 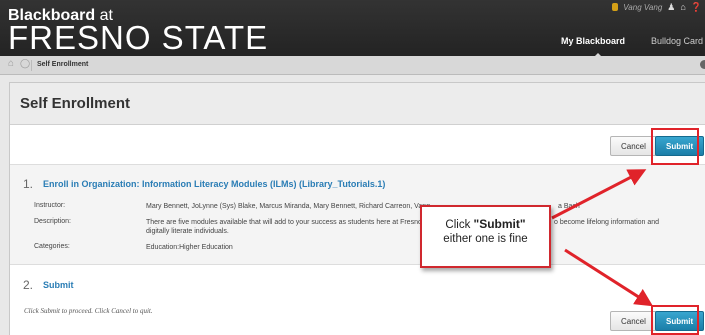 What do you see at coordinates (138, 38) in the screenshot?
I see `fresno-state-logo: FRESNO STATE` at bounding box center [138, 38].